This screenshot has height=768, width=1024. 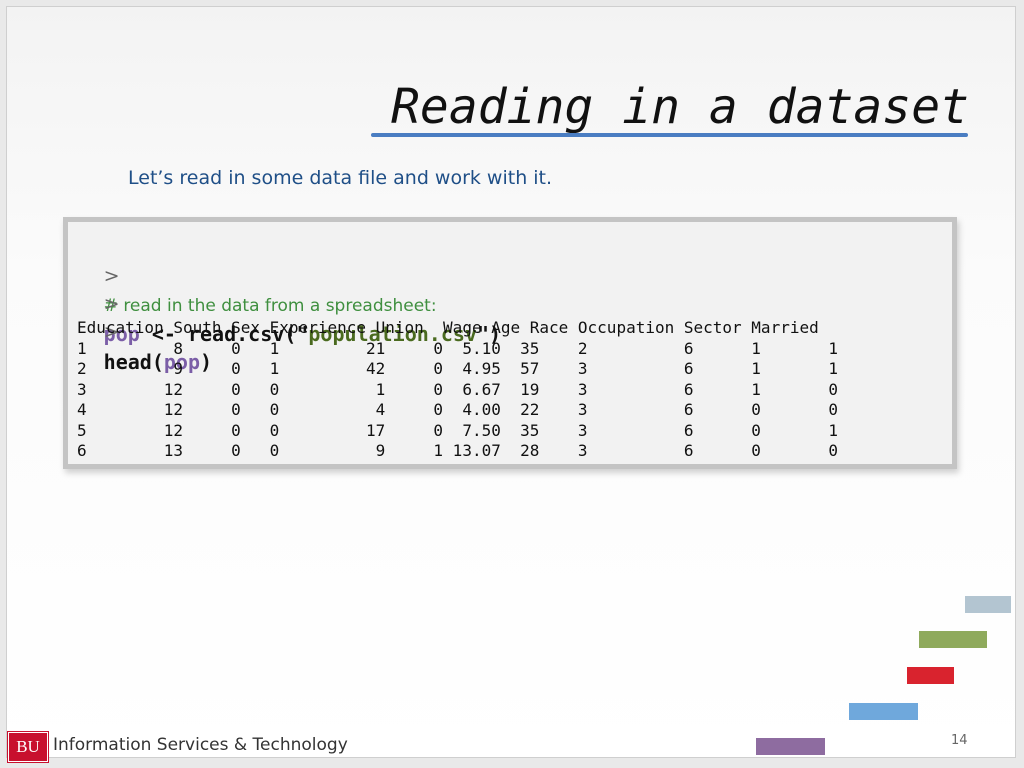 I want to click on output-row: 2 9 0 1 42 0 4.95 57 3 6 1 1, so click(x=457, y=368).